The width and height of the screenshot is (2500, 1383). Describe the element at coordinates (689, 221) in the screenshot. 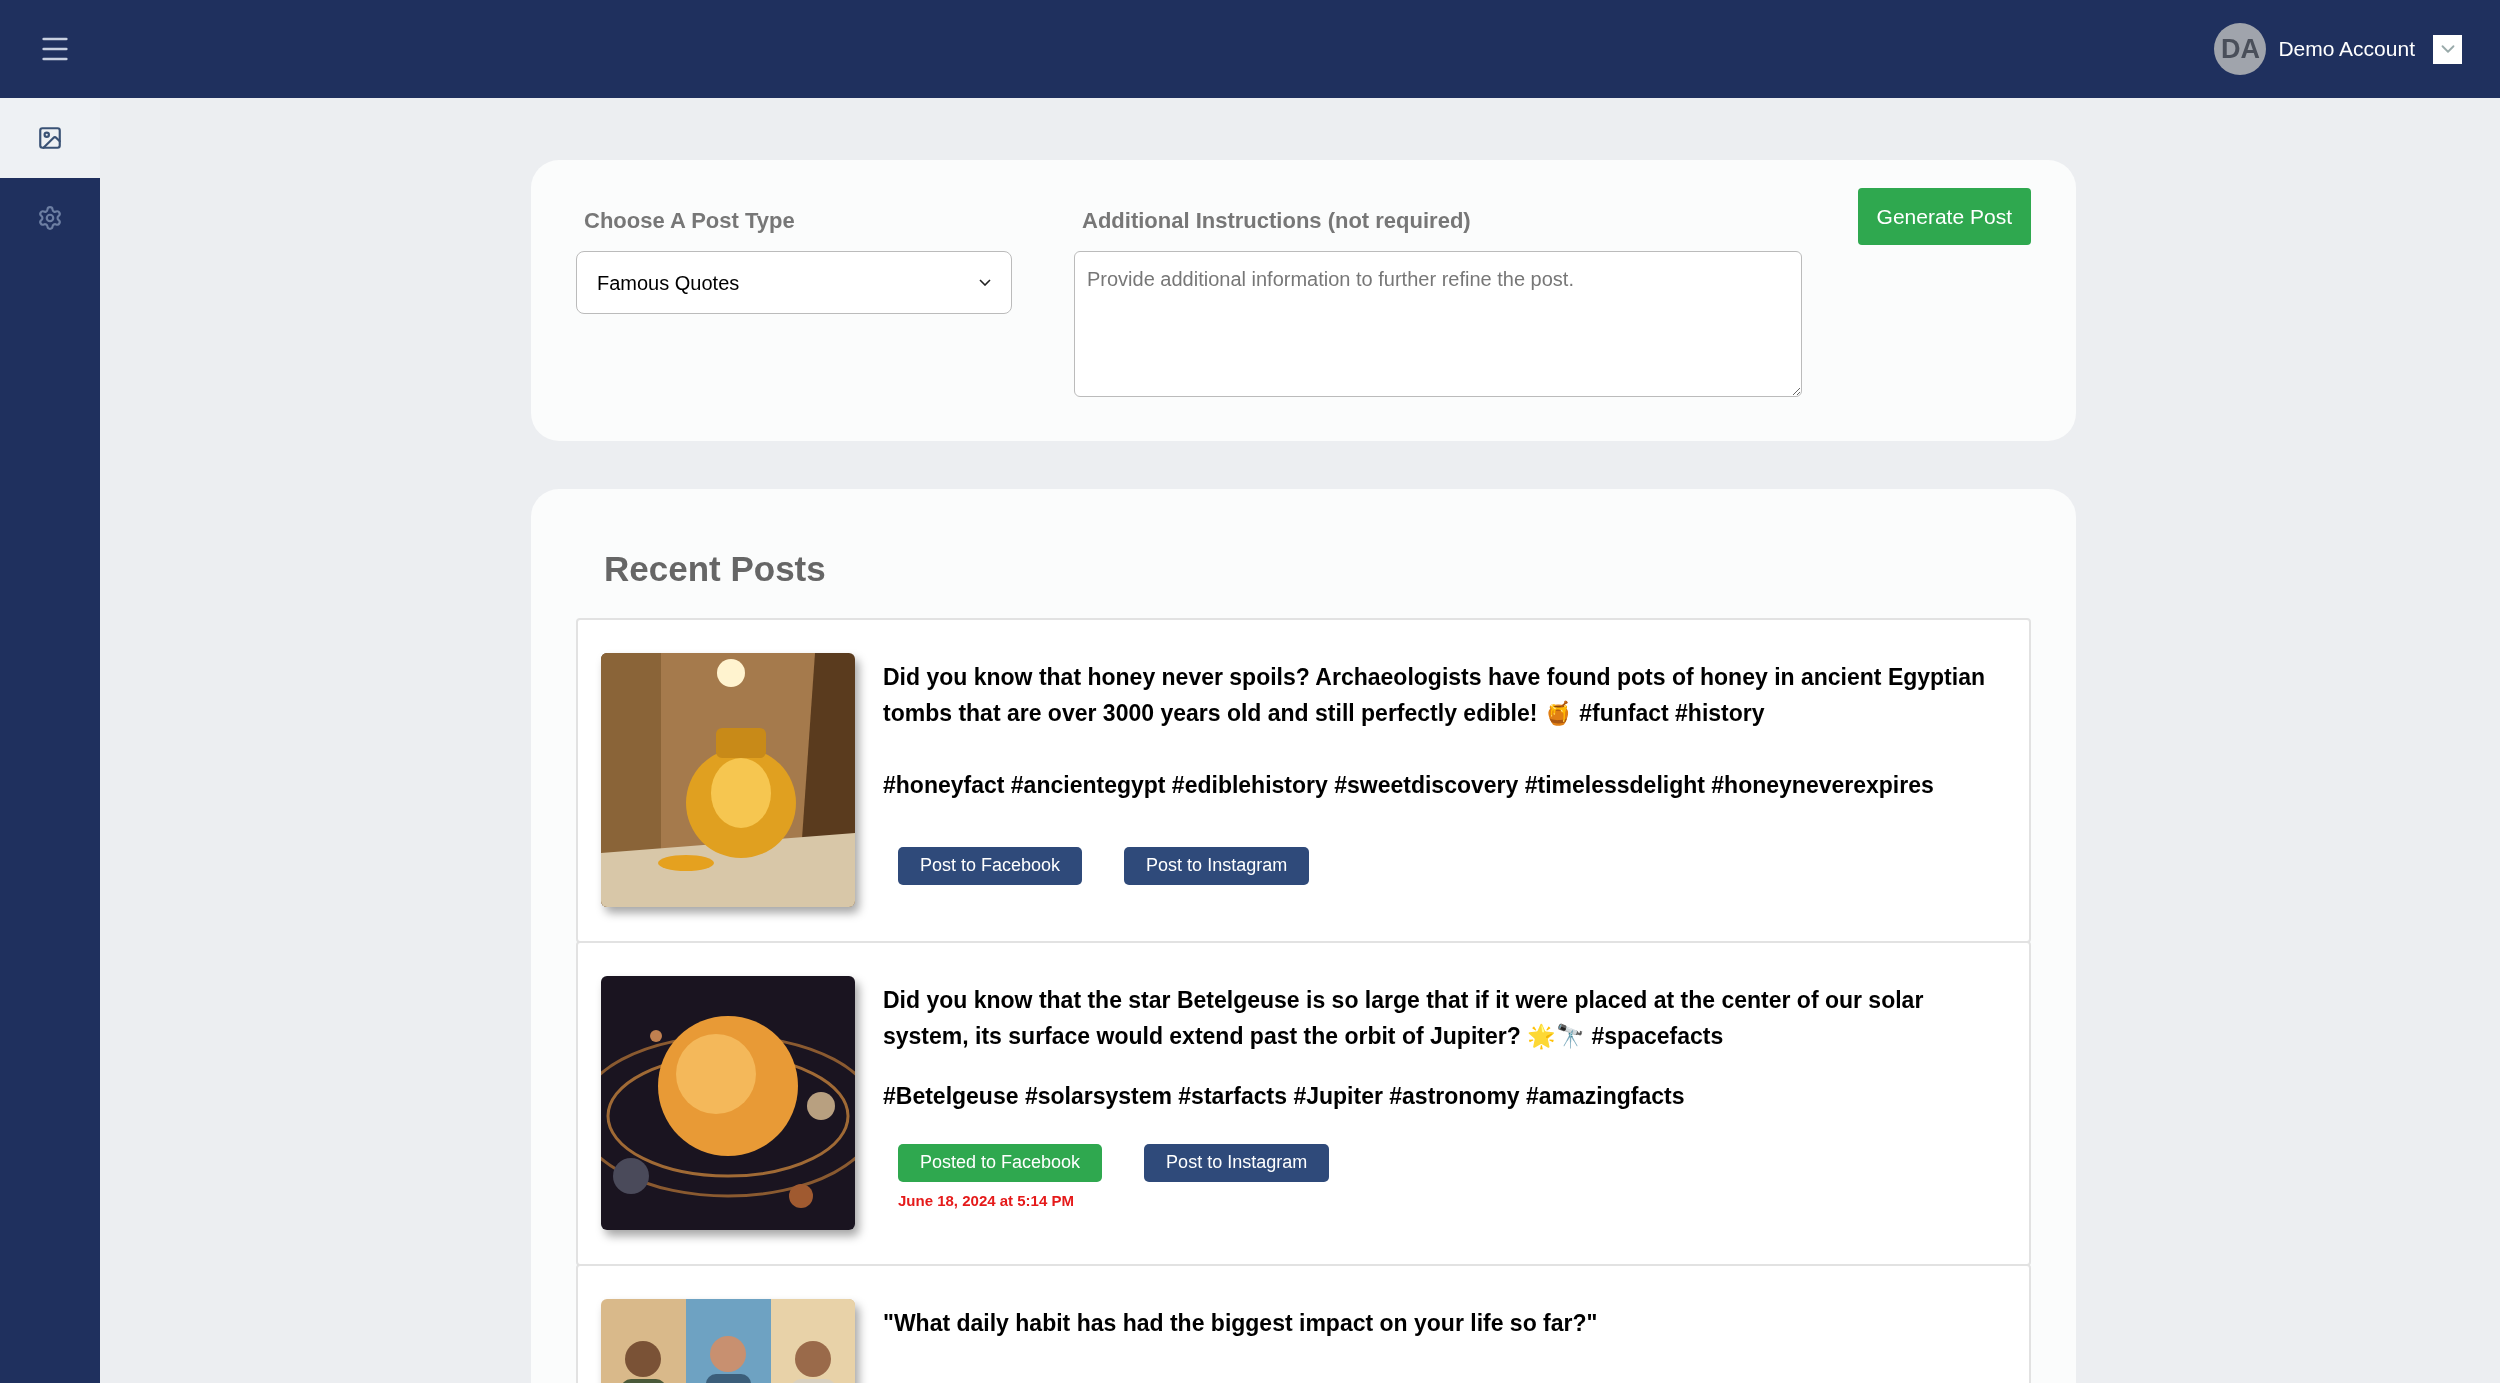

I see `field-label: Choose A Post Type` at that location.